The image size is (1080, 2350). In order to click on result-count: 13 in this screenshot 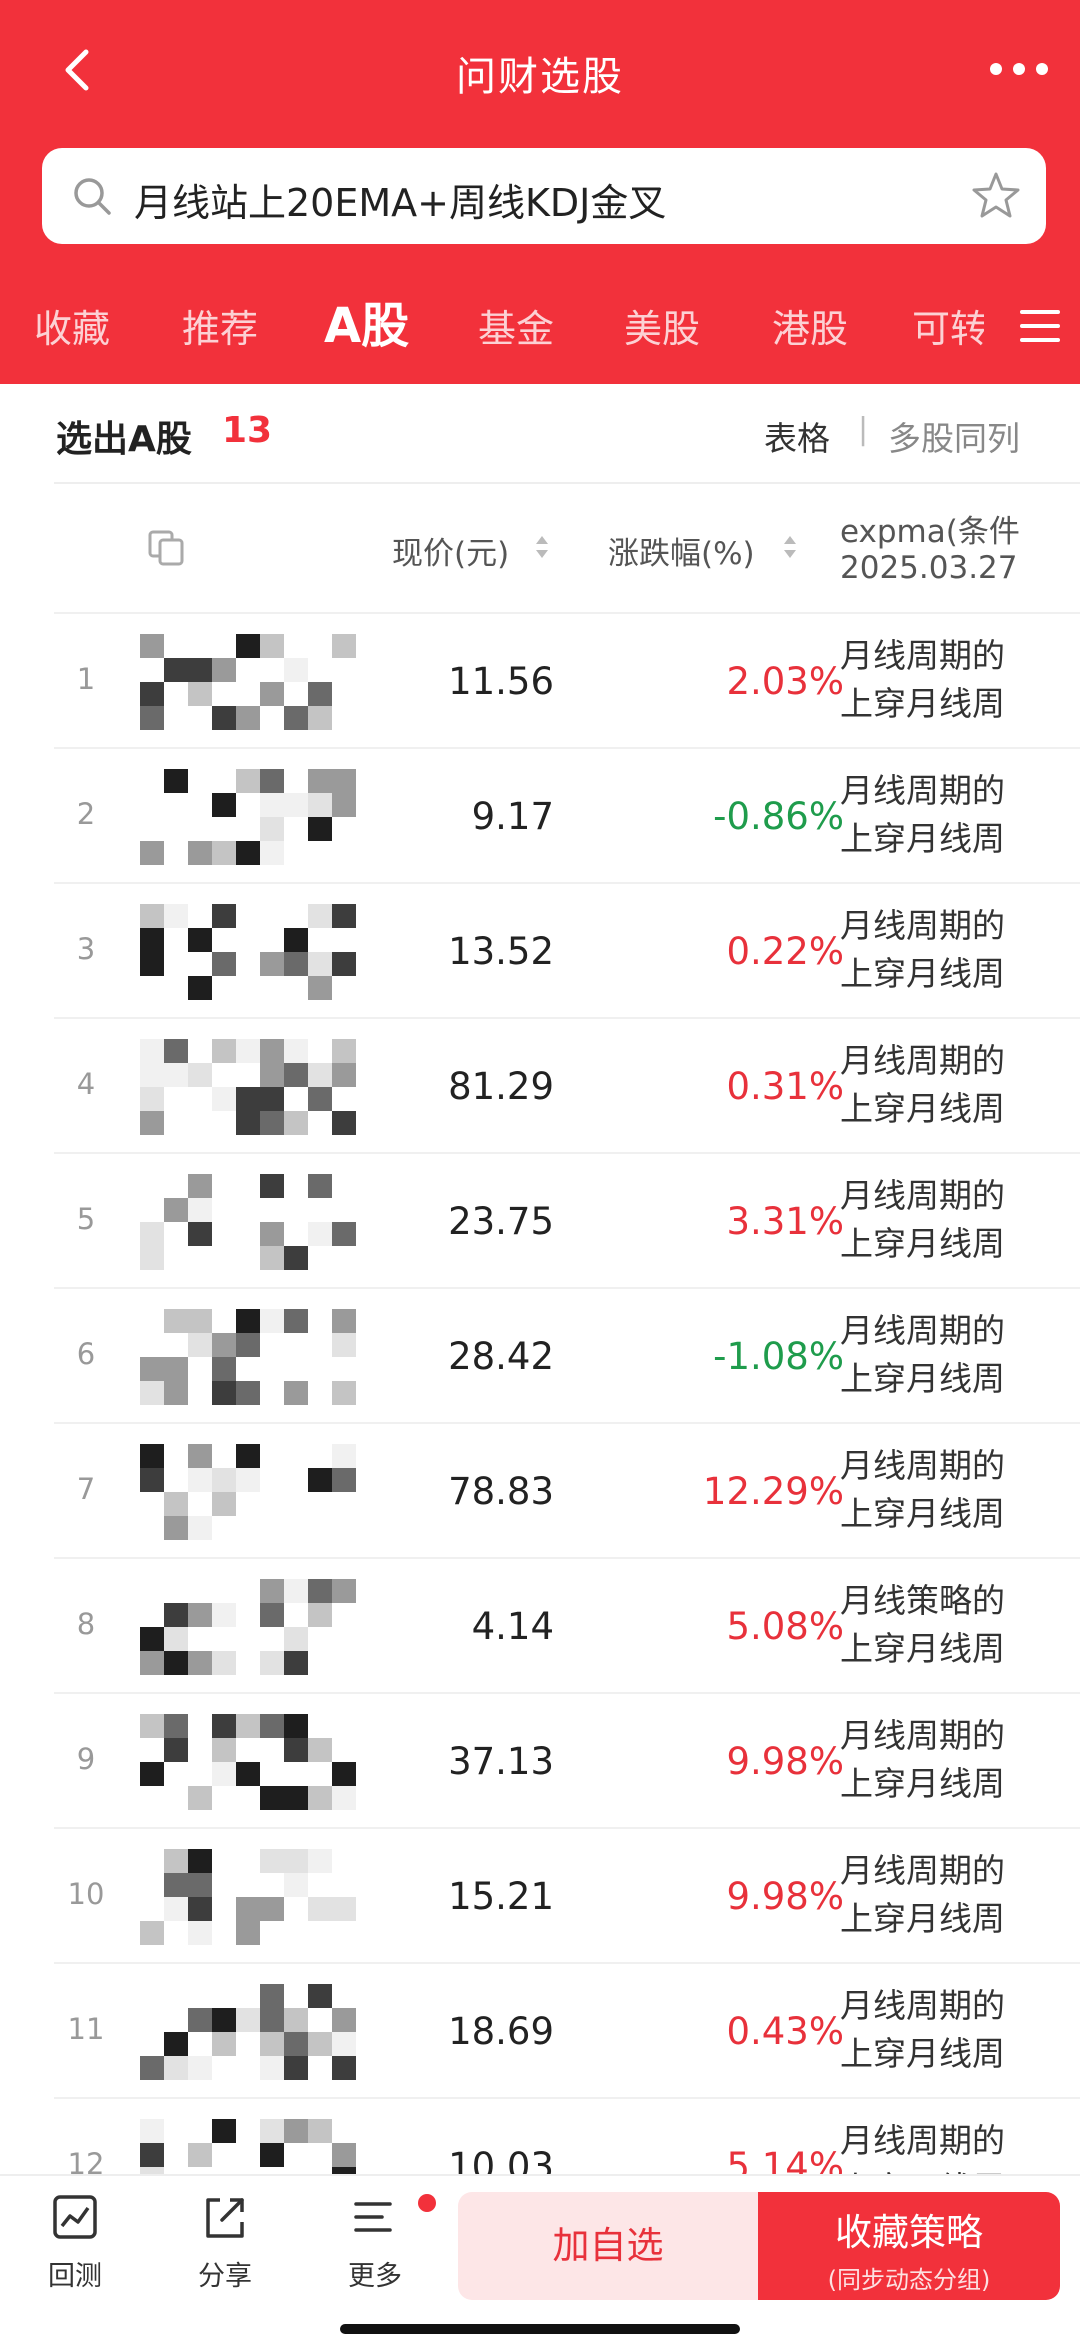, I will do `click(247, 430)`.